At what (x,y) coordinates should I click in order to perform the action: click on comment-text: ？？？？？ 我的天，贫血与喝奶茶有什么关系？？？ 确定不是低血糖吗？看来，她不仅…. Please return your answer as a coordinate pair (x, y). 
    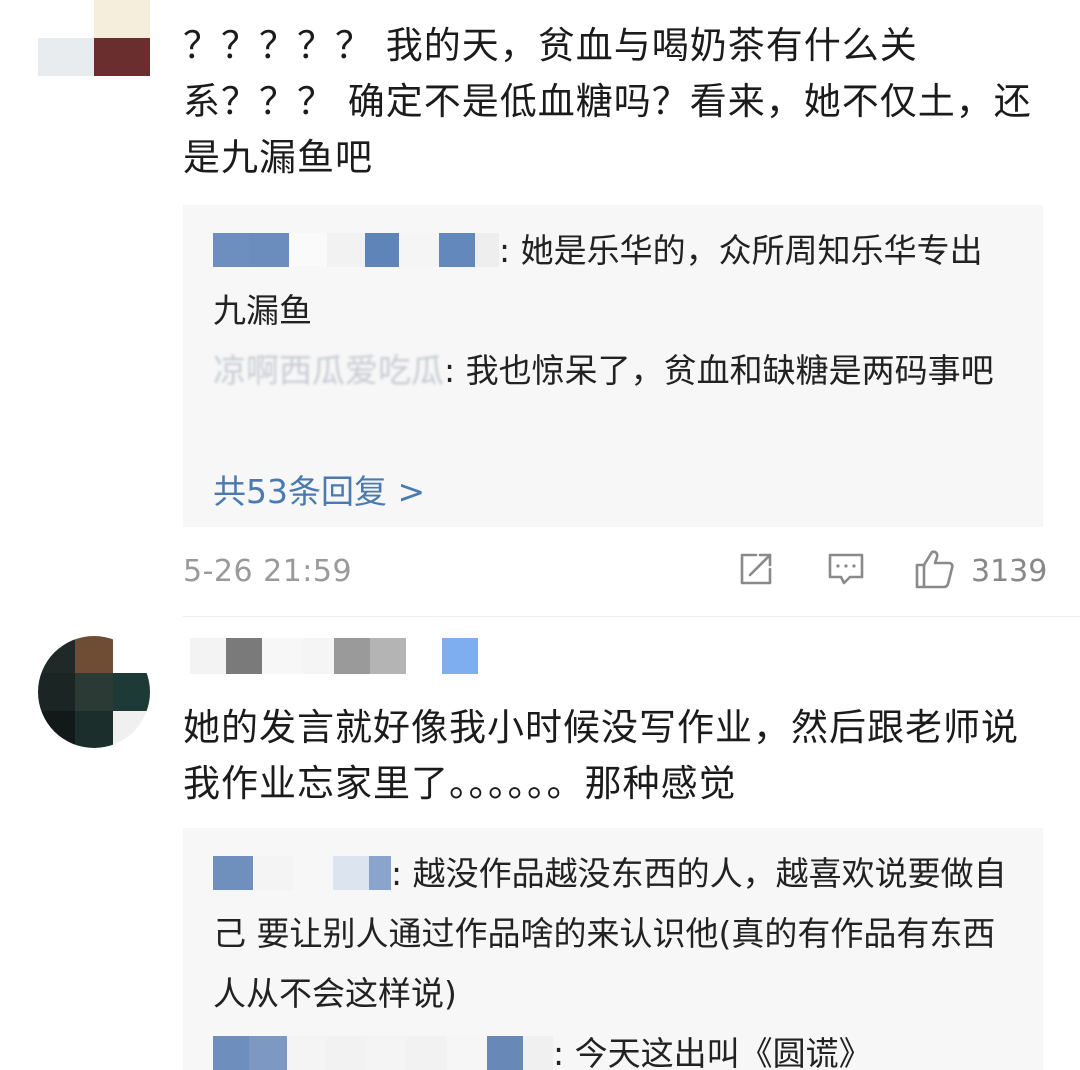
    Looking at the image, I should click on (607, 101).